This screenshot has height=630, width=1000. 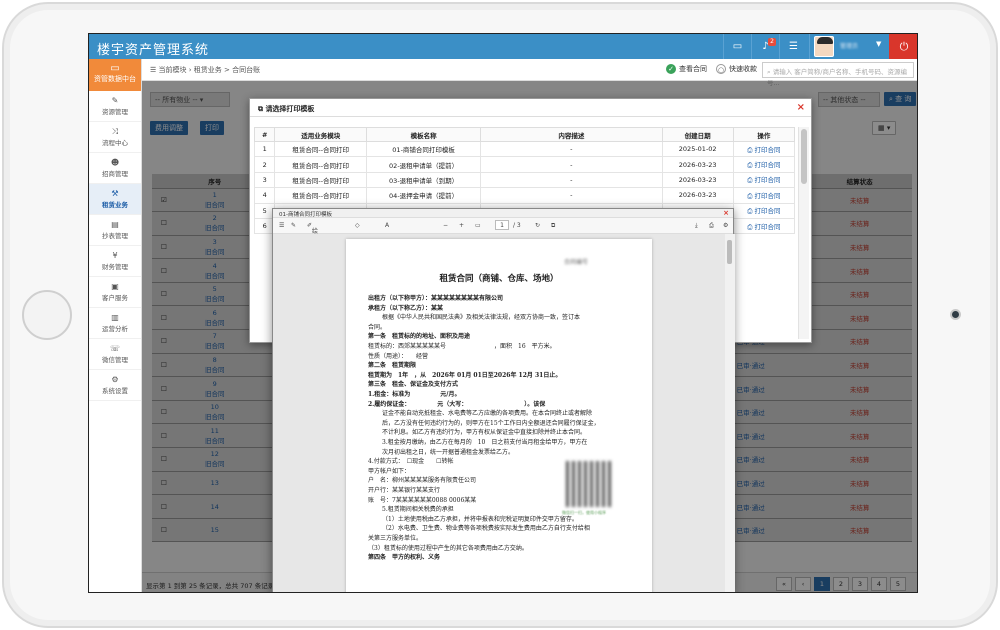 What do you see at coordinates (115, 137) in the screenshot?
I see `sidebar-item-1: ⤨ 流程中心` at bounding box center [115, 137].